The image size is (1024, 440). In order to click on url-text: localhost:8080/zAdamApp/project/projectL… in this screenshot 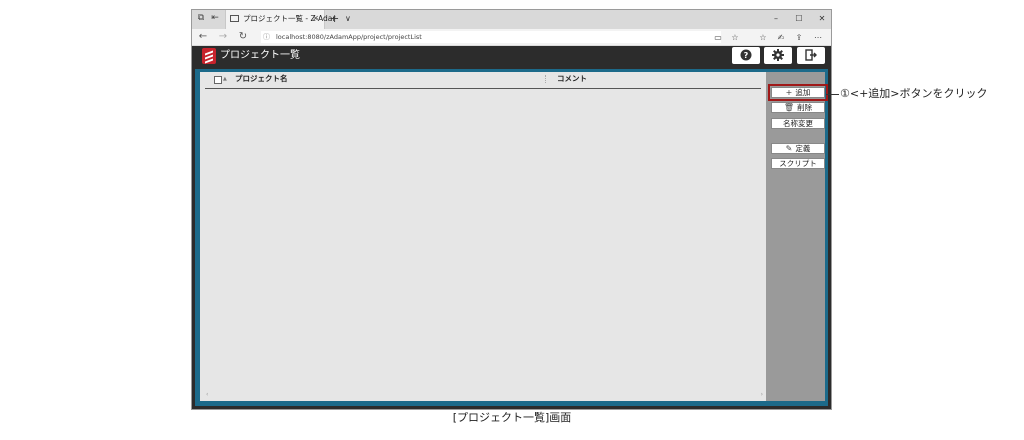, I will do `click(349, 37)`.